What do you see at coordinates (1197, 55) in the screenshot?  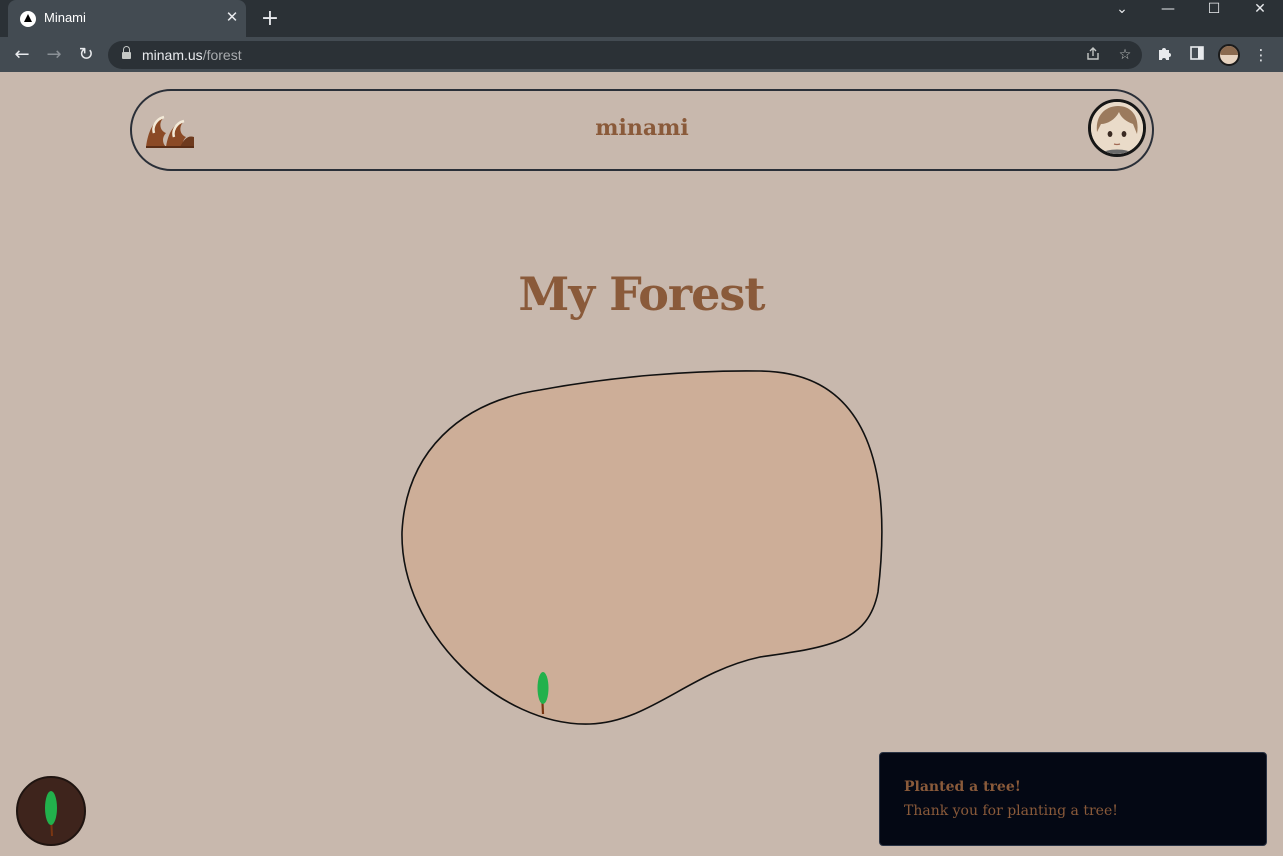 I see `side-panel-icon` at bounding box center [1197, 55].